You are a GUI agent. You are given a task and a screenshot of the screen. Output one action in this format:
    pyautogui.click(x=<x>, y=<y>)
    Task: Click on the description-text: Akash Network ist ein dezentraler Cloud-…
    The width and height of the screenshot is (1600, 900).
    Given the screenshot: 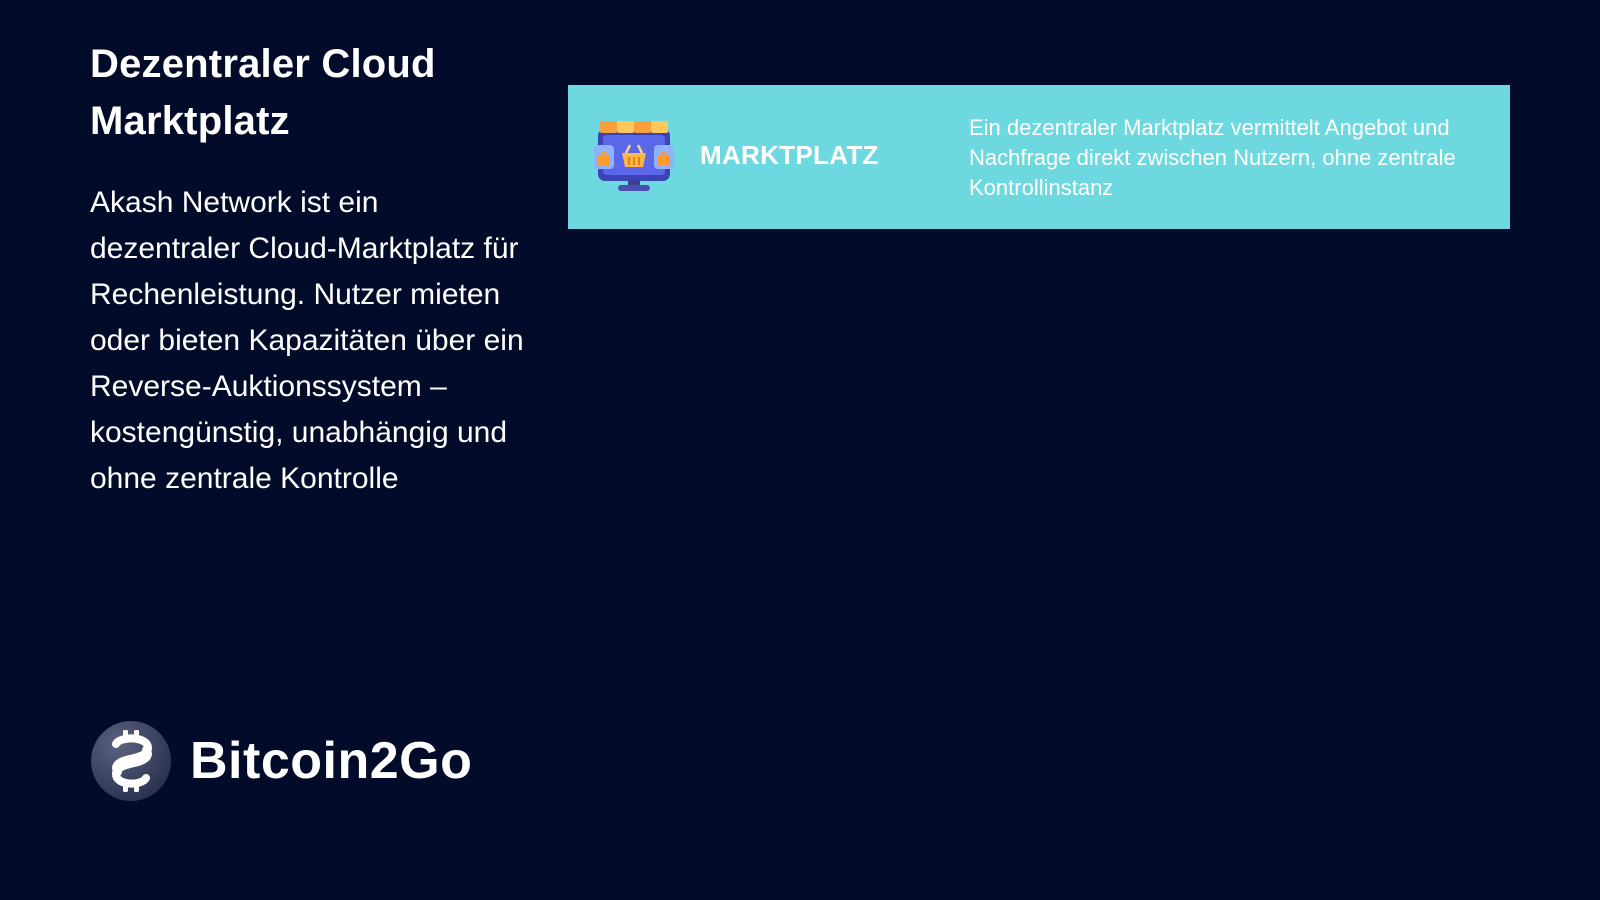 What is the action you would take?
    pyautogui.click(x=307, y=340)
    